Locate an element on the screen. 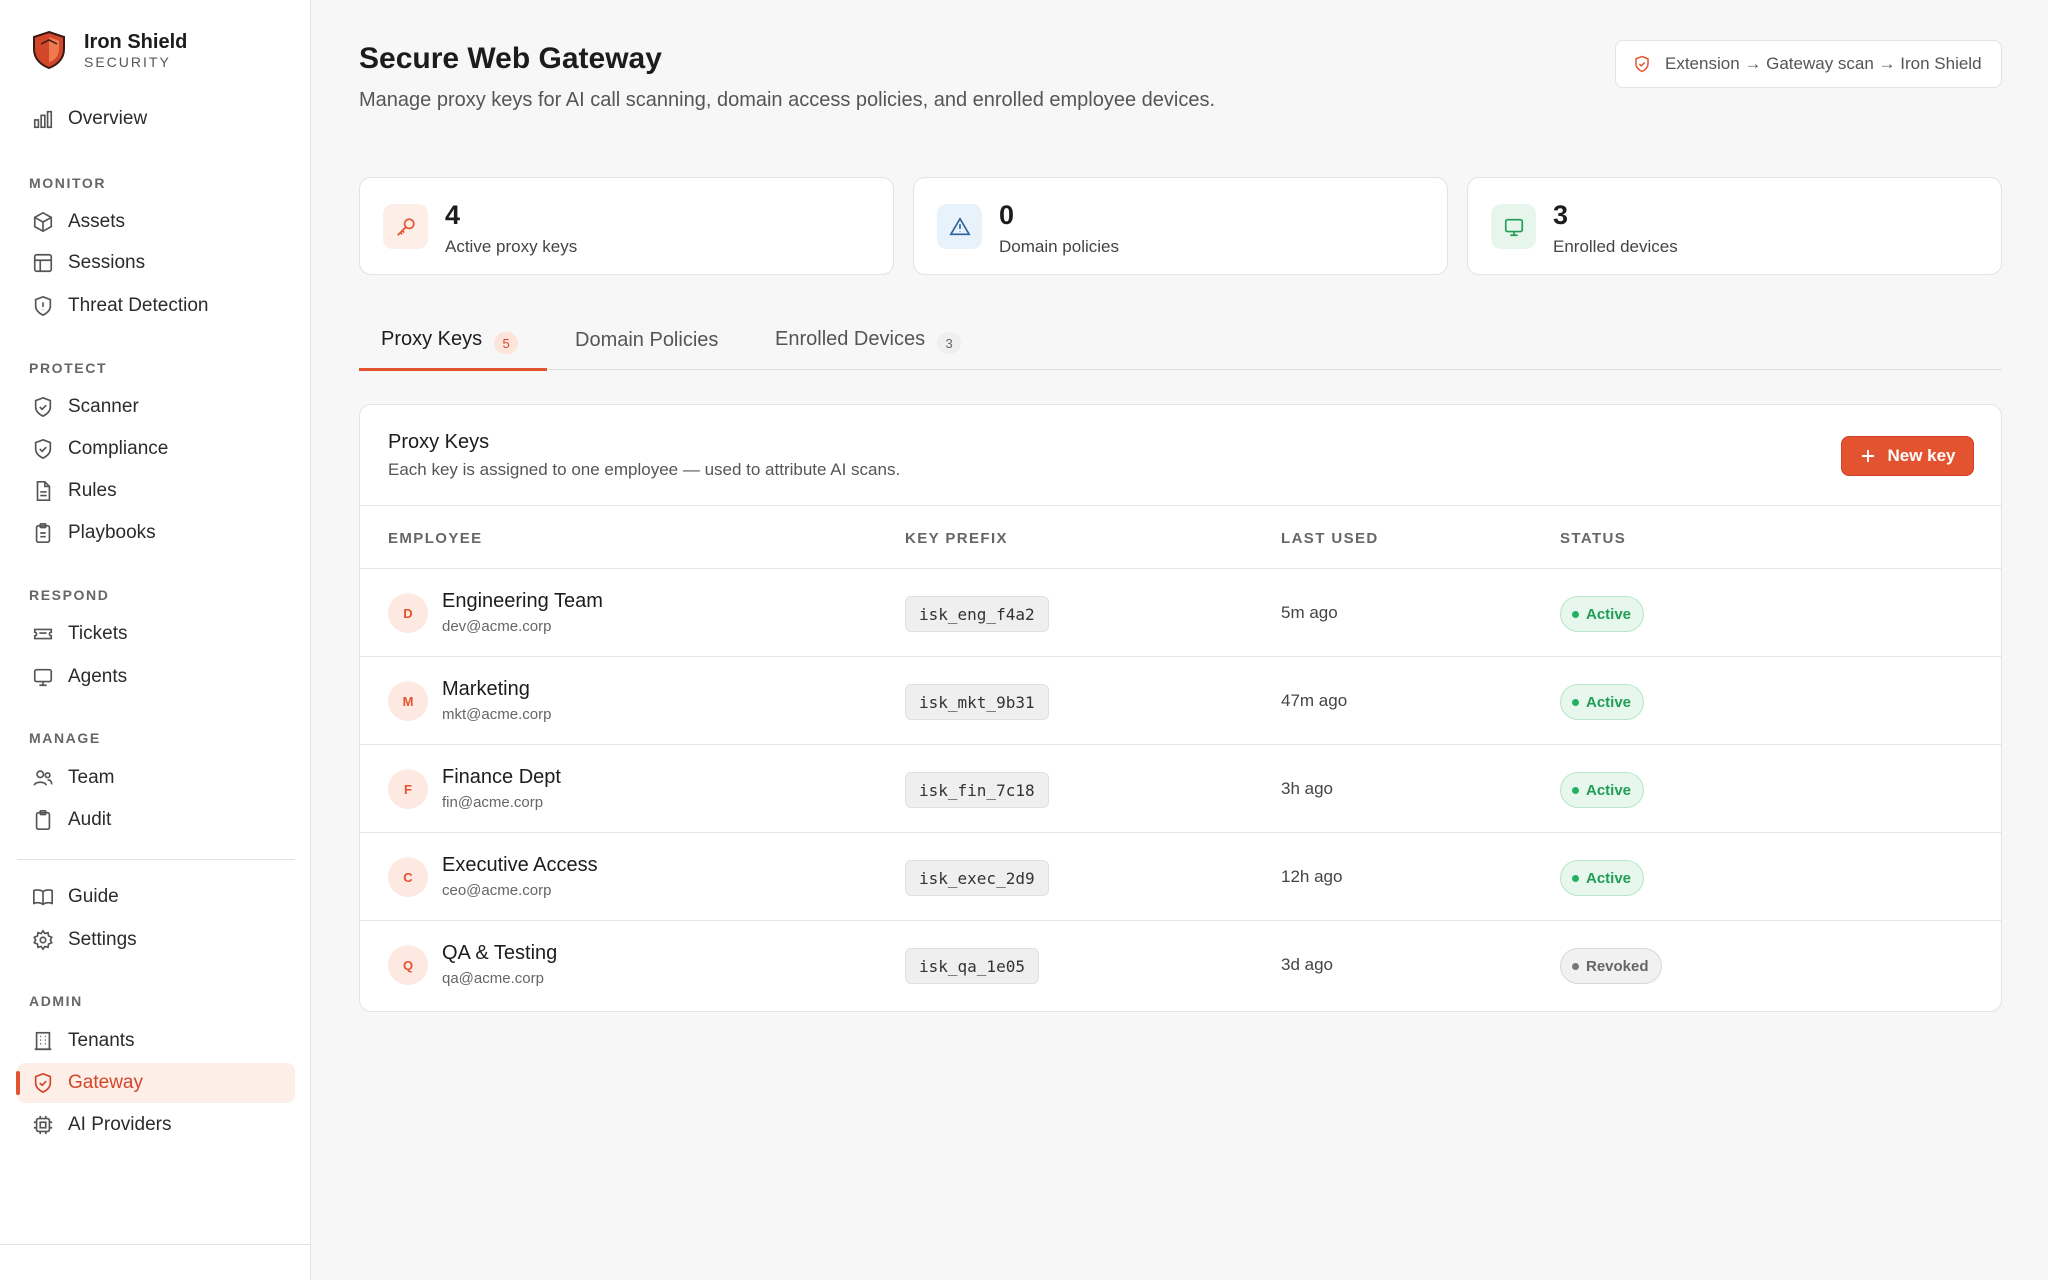  tab-domain-policies: Domain Policies is located at coordinates (646, 346).